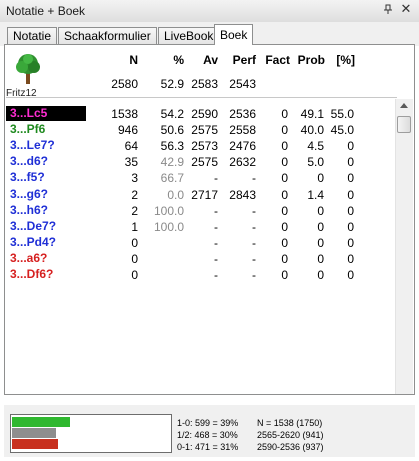 This screenshot has height=461, width=419. What do you see at coordinates (242, 194) in the screenshot?
I see `move-perf-cell: 2843` at bounding box center [242, 194].